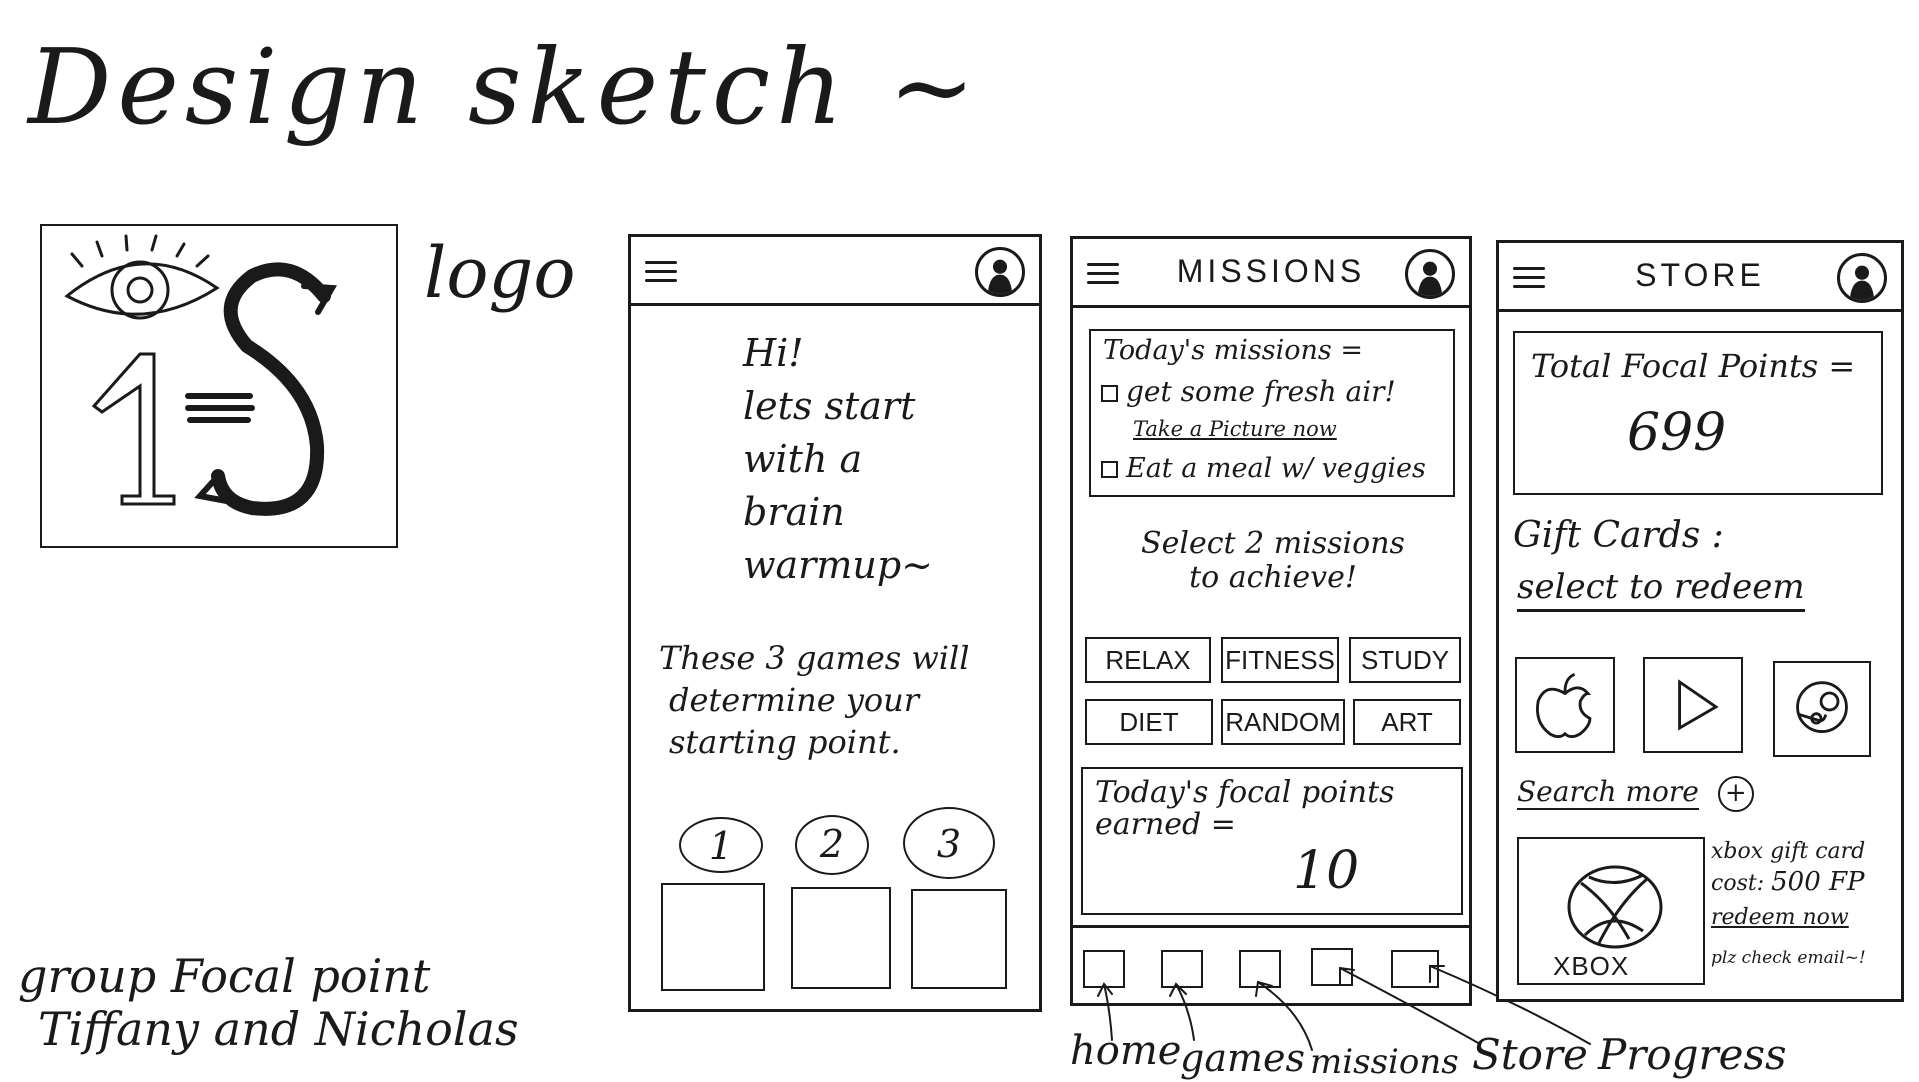 This screenshot has width=1919, height=1082. I want to click on nav-progress-button, so click(1415, 969).